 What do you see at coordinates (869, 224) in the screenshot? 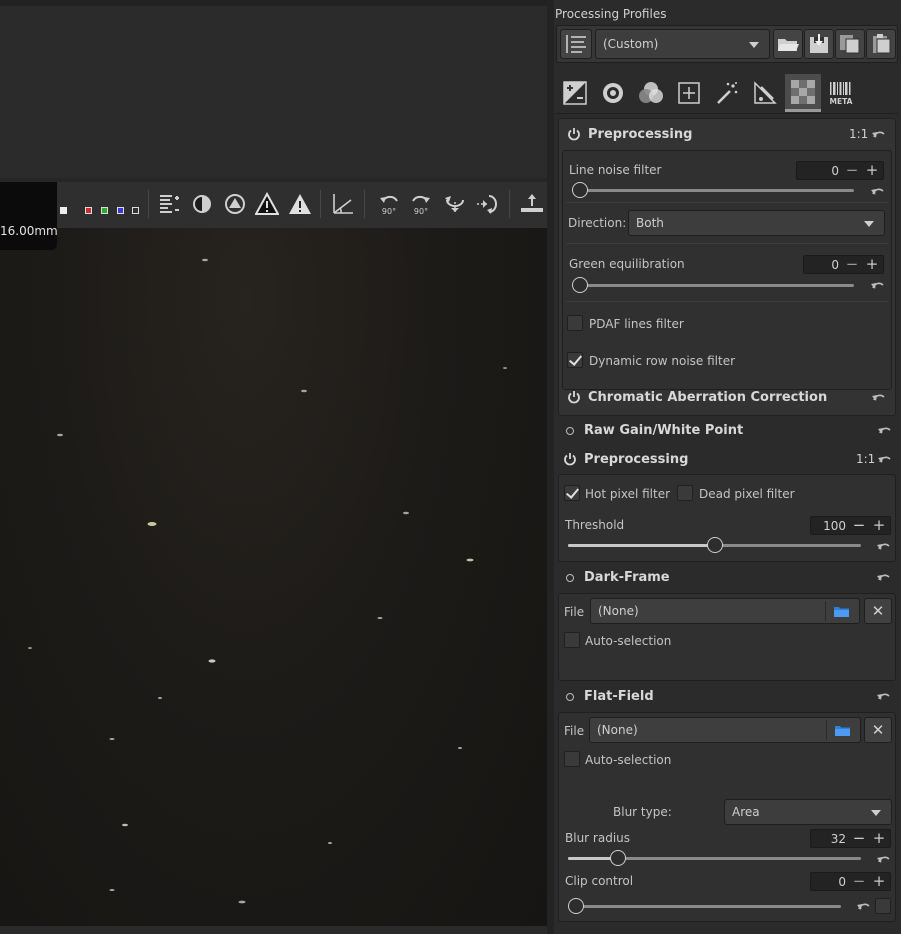
I see `chevron-down-icon` at bounding box center [869, 224].